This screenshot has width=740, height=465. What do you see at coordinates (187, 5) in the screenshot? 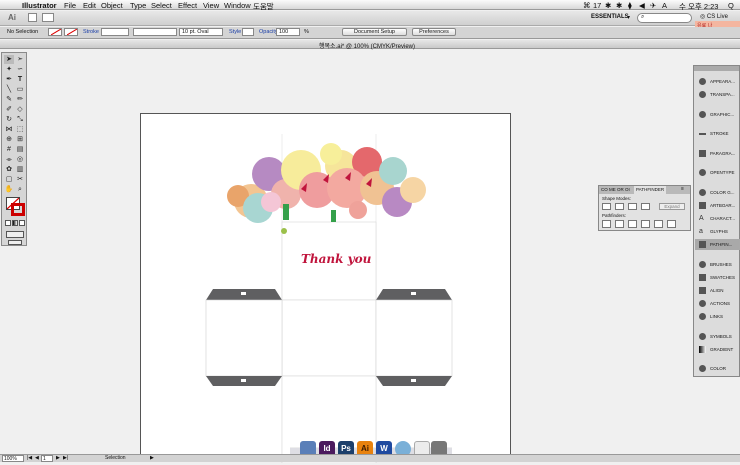
I see `menu-effect: Effect` at bounding box center [187, 5].